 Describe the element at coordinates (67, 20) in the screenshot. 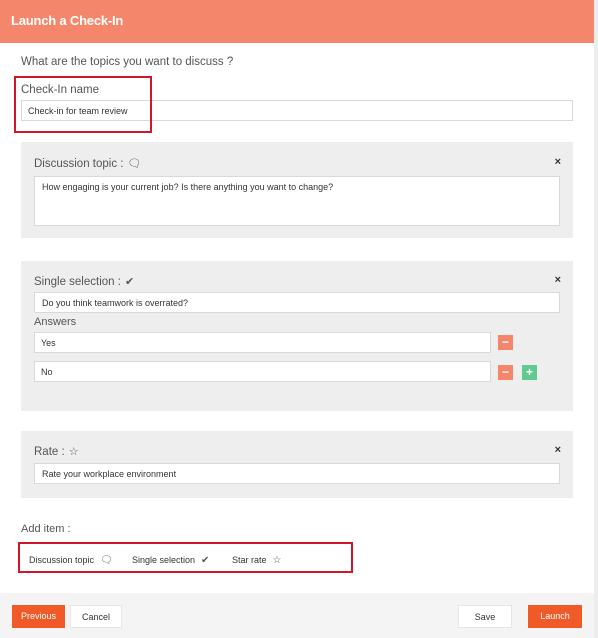

I see `modal-title: Launch a Check-In` at that location.